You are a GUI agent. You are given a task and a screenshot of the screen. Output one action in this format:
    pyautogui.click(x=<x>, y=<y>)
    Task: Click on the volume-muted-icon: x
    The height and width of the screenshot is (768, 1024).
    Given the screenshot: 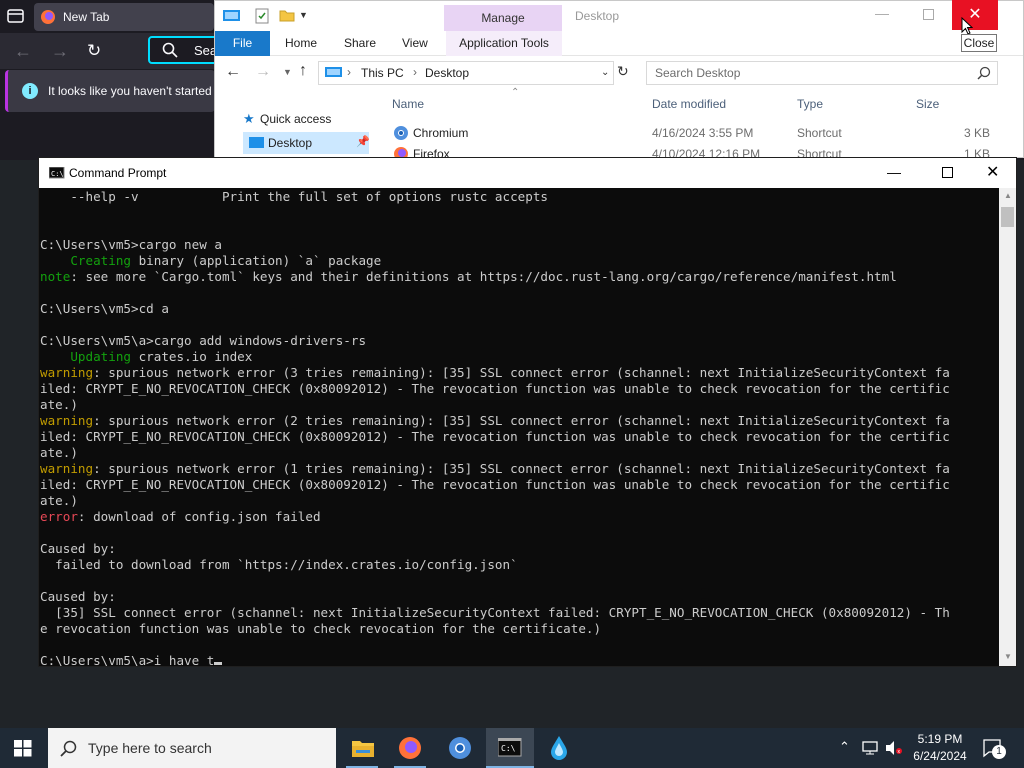 What is the action you would take?
    pyautogui.click(x=894, y=748)
    